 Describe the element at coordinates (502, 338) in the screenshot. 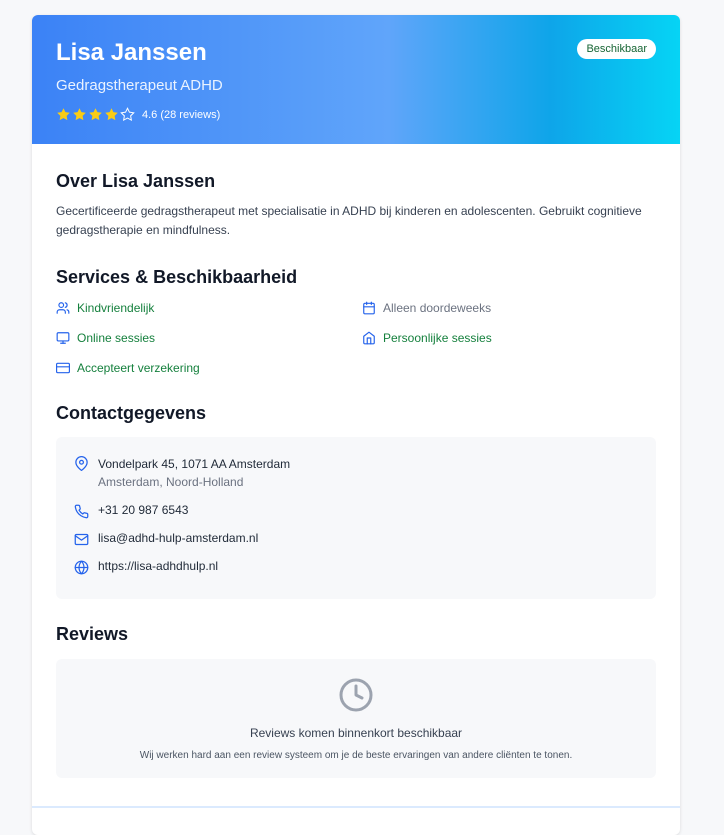

I see `service-item: Persoonlijke sessies` at that location.